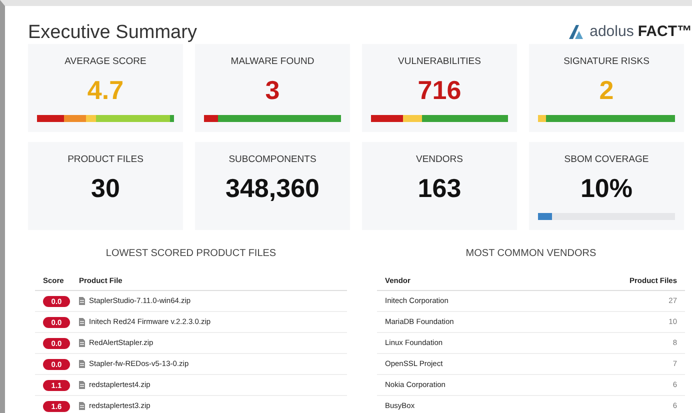  What do you see at coordinates (612, 32) in the screenshot?
I see `logo-text: adolus` at bounding box center [612, 32].